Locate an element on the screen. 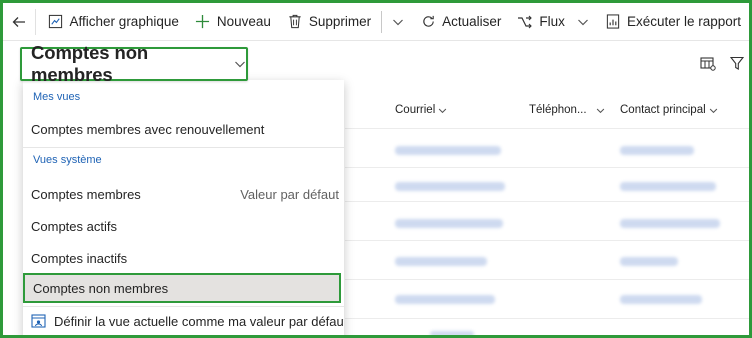  view-option-label: Comptes inactifs is located at coordinates (79, 258).